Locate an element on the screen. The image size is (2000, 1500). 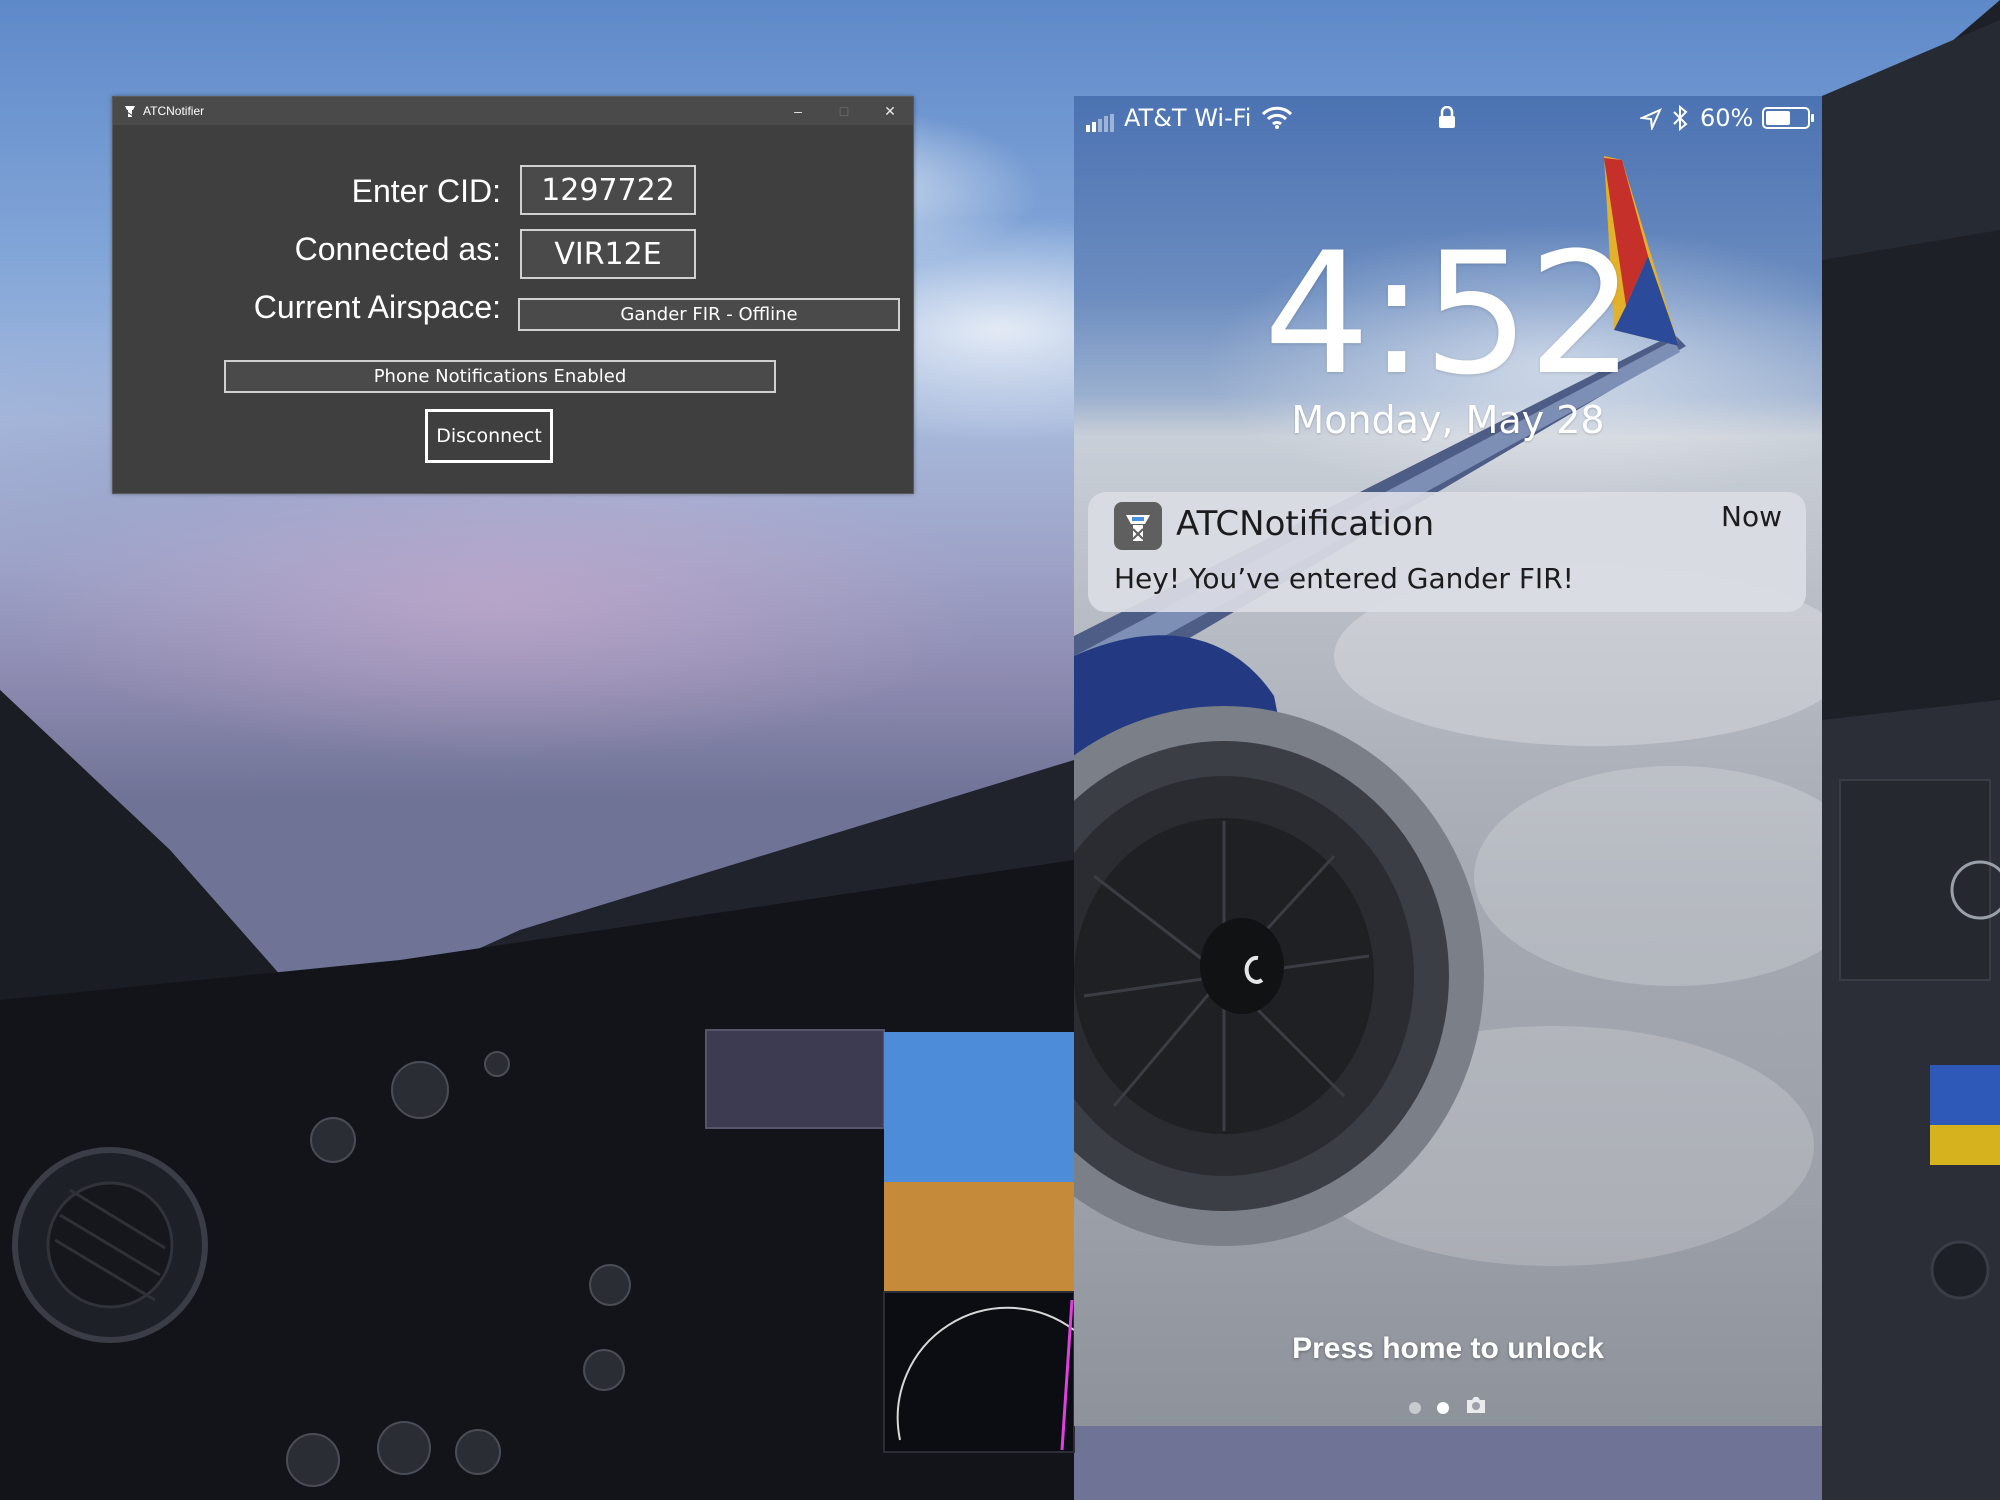
status-bar: AT&T Wi-Fi 60% is located at coordinates (1448, 119).